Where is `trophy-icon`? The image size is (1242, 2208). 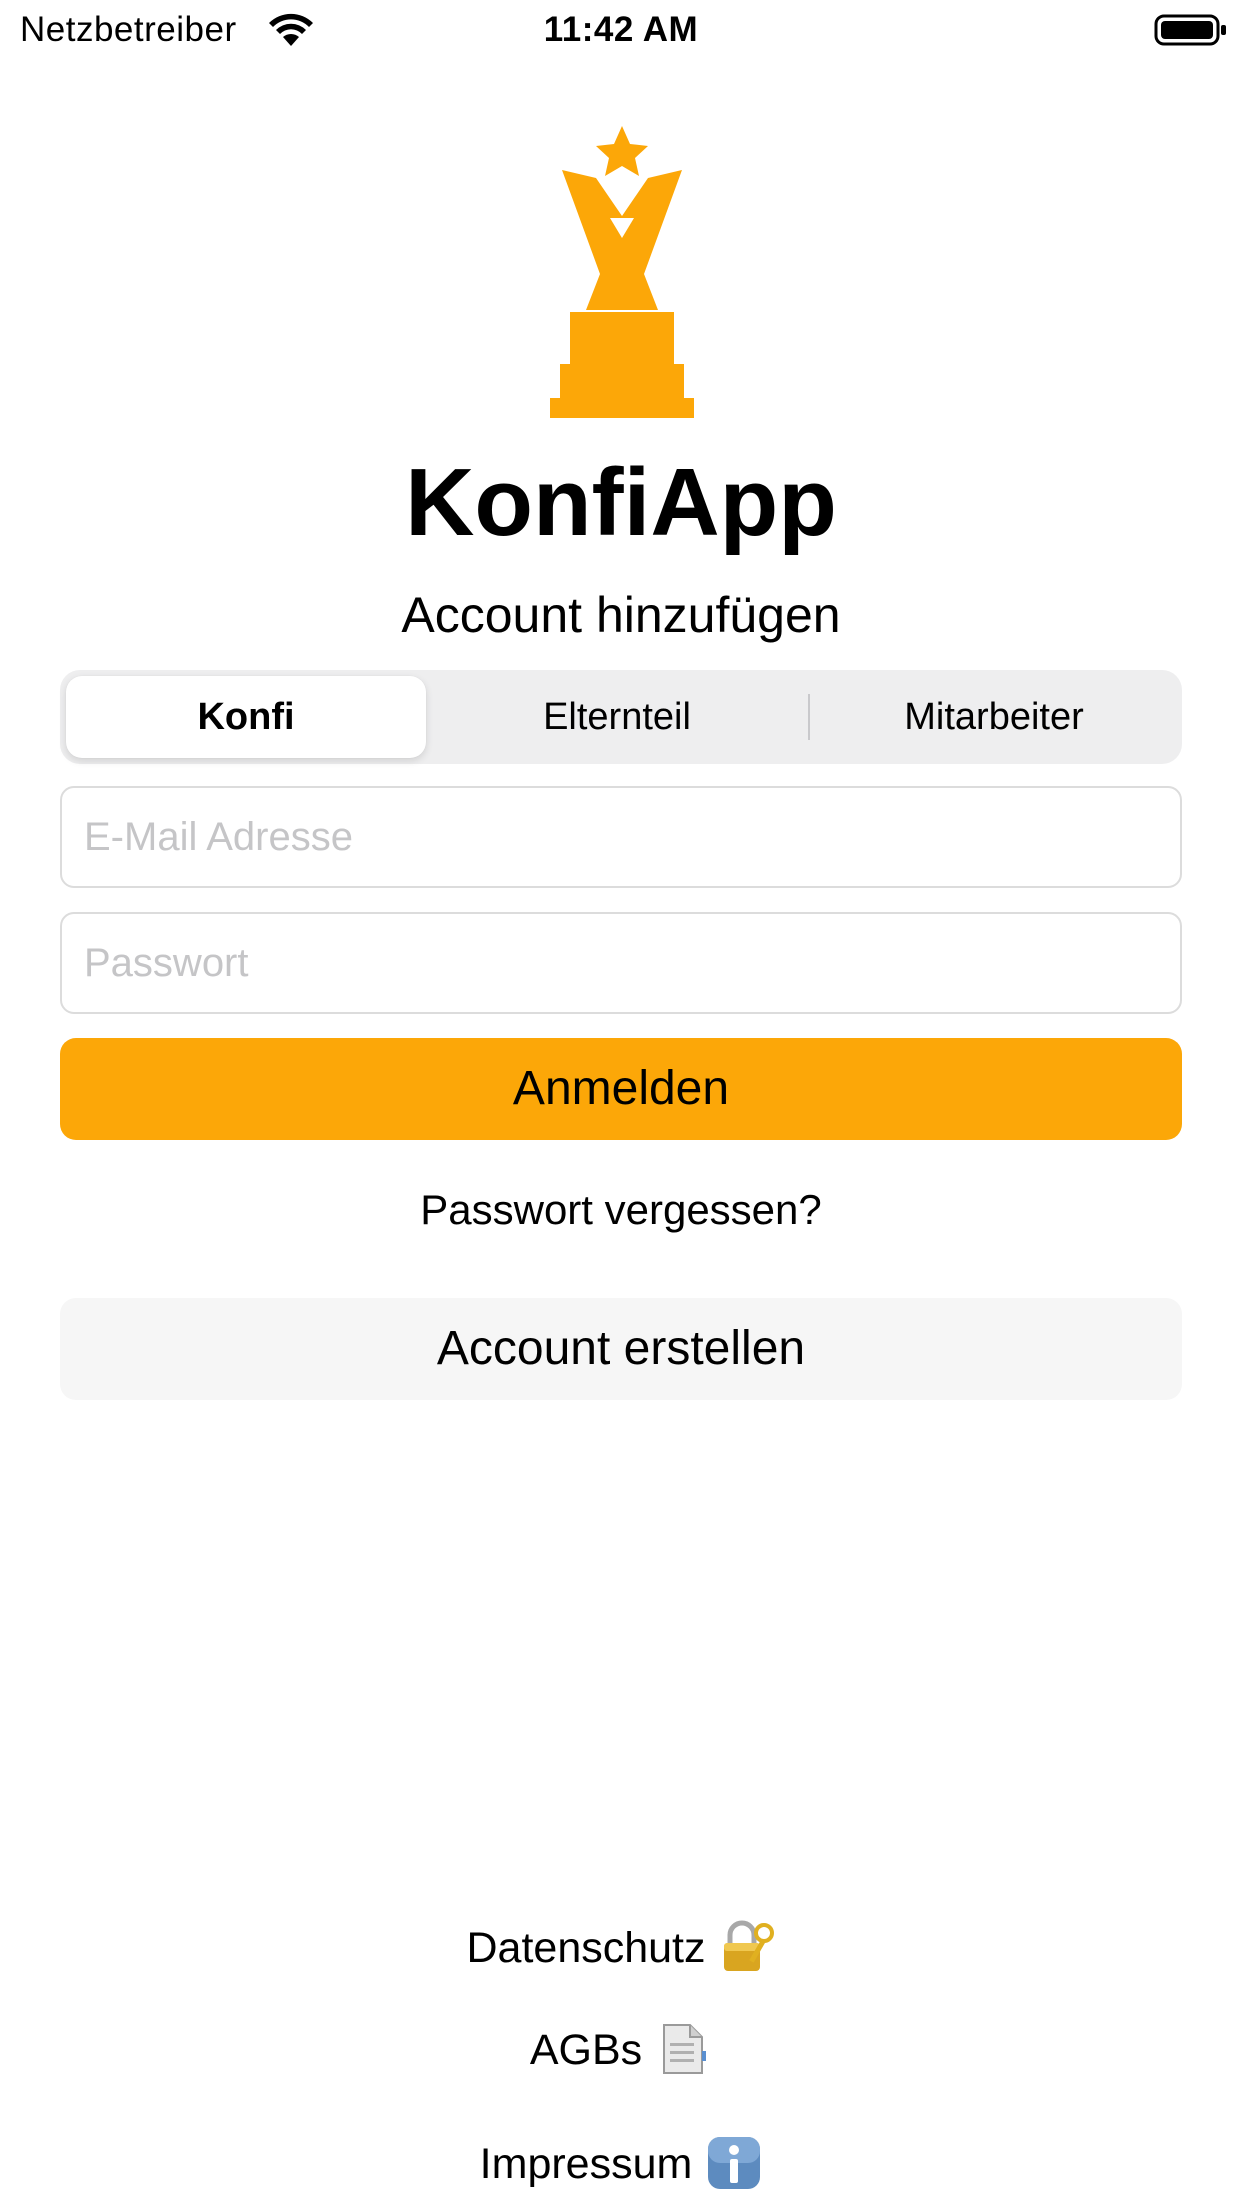
trophy-icon is located at coordinates (622, 272).